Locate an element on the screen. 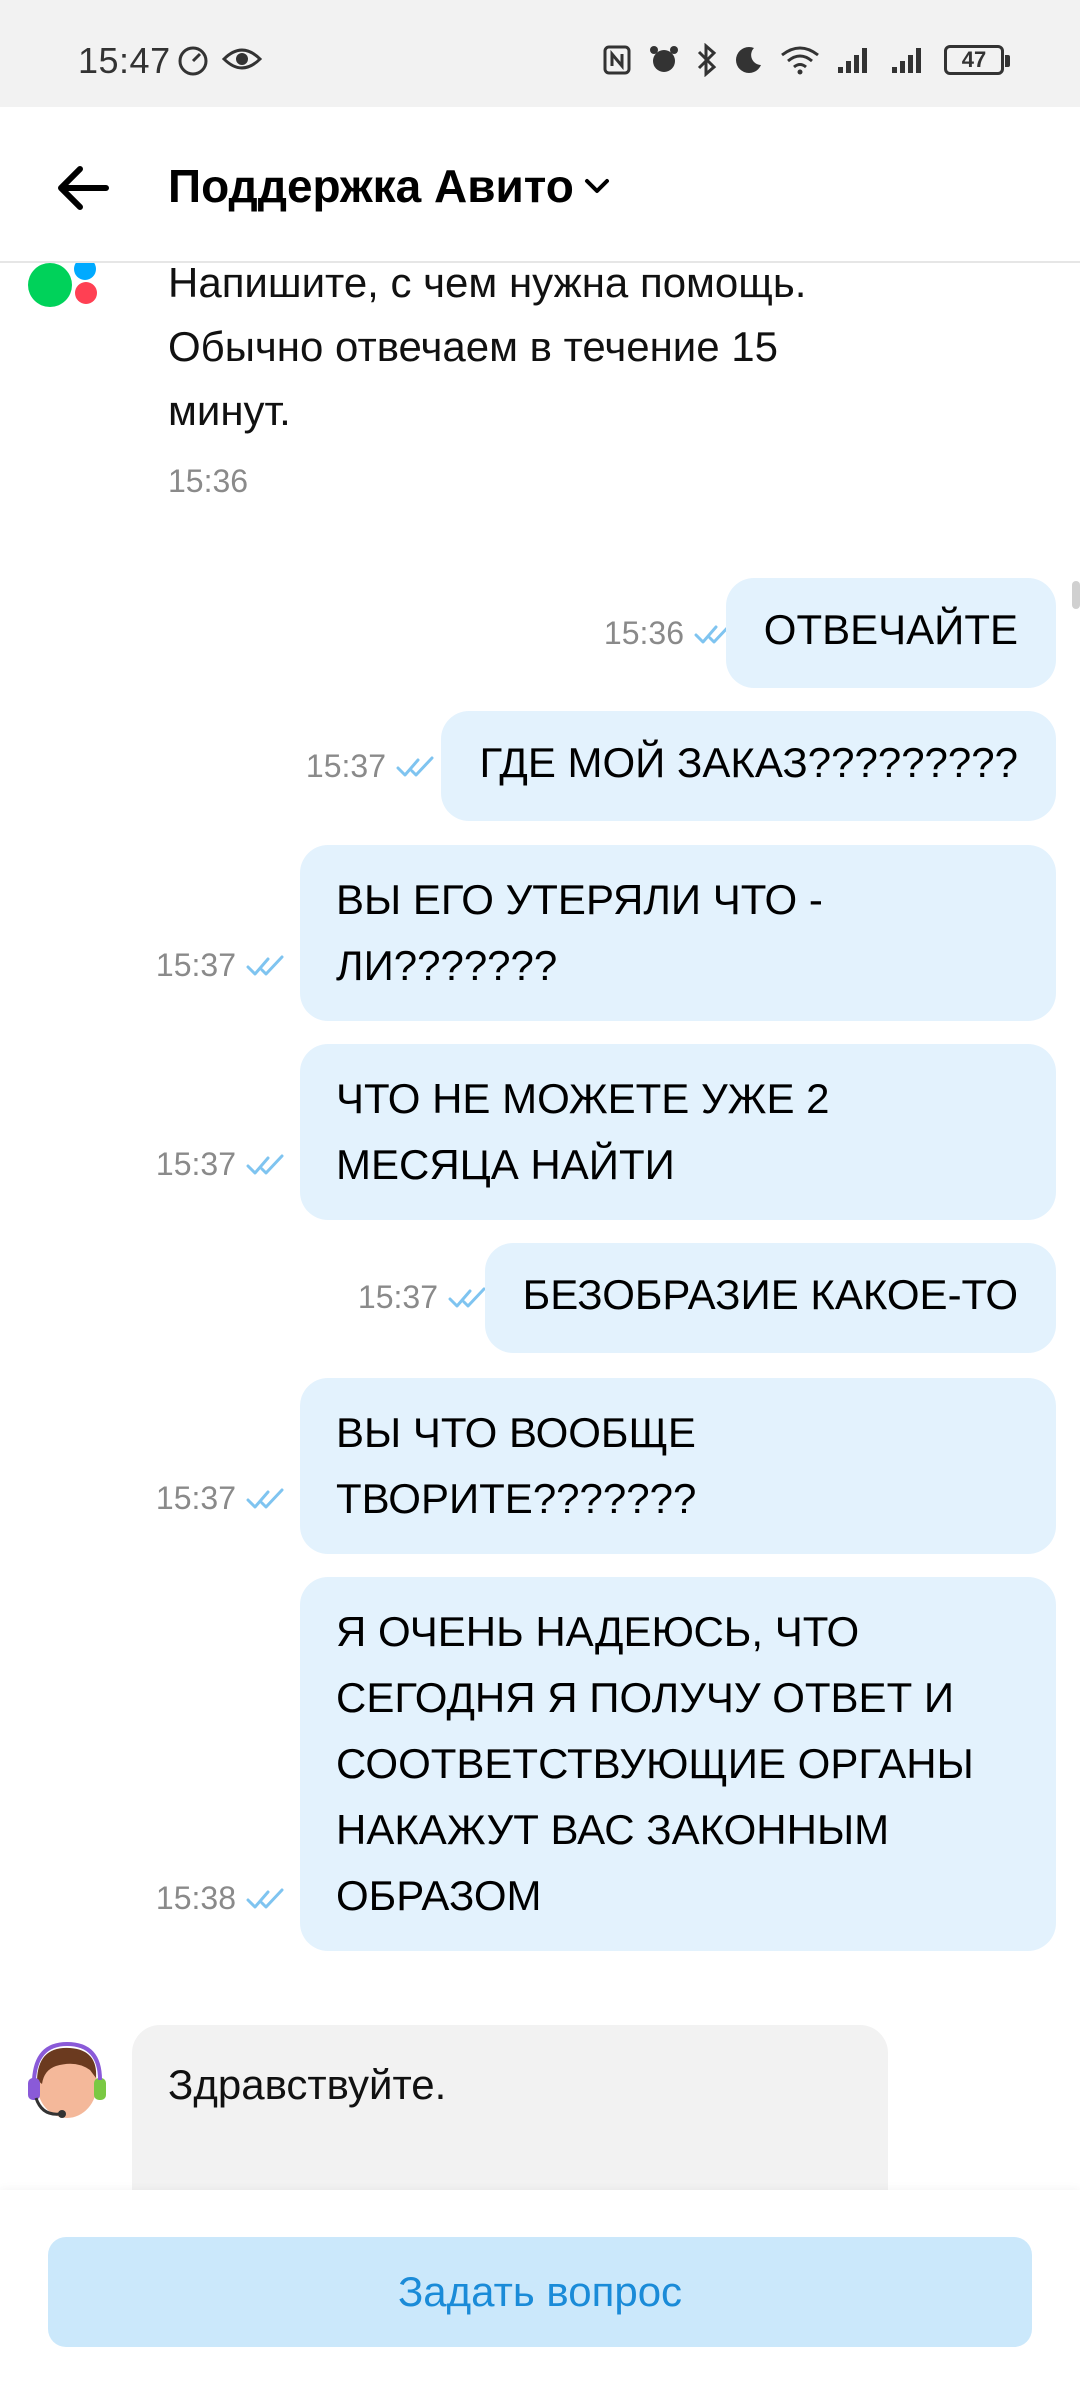 The image size is (1080, 2388). agent-avatar-icon is located at coordinates (67, 2079).